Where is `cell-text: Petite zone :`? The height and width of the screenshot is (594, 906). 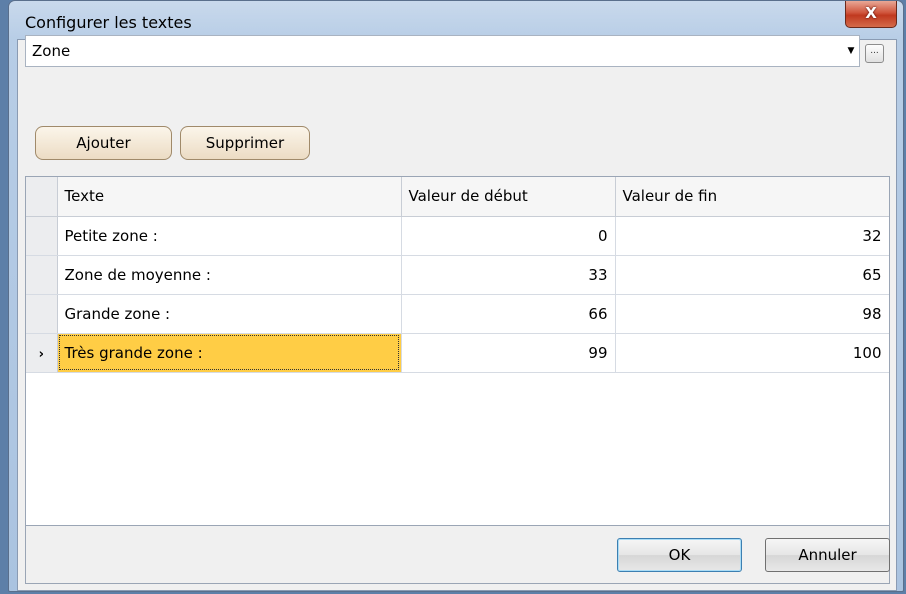 cell-text: Petite zone : is located at coordinates (229, 236).